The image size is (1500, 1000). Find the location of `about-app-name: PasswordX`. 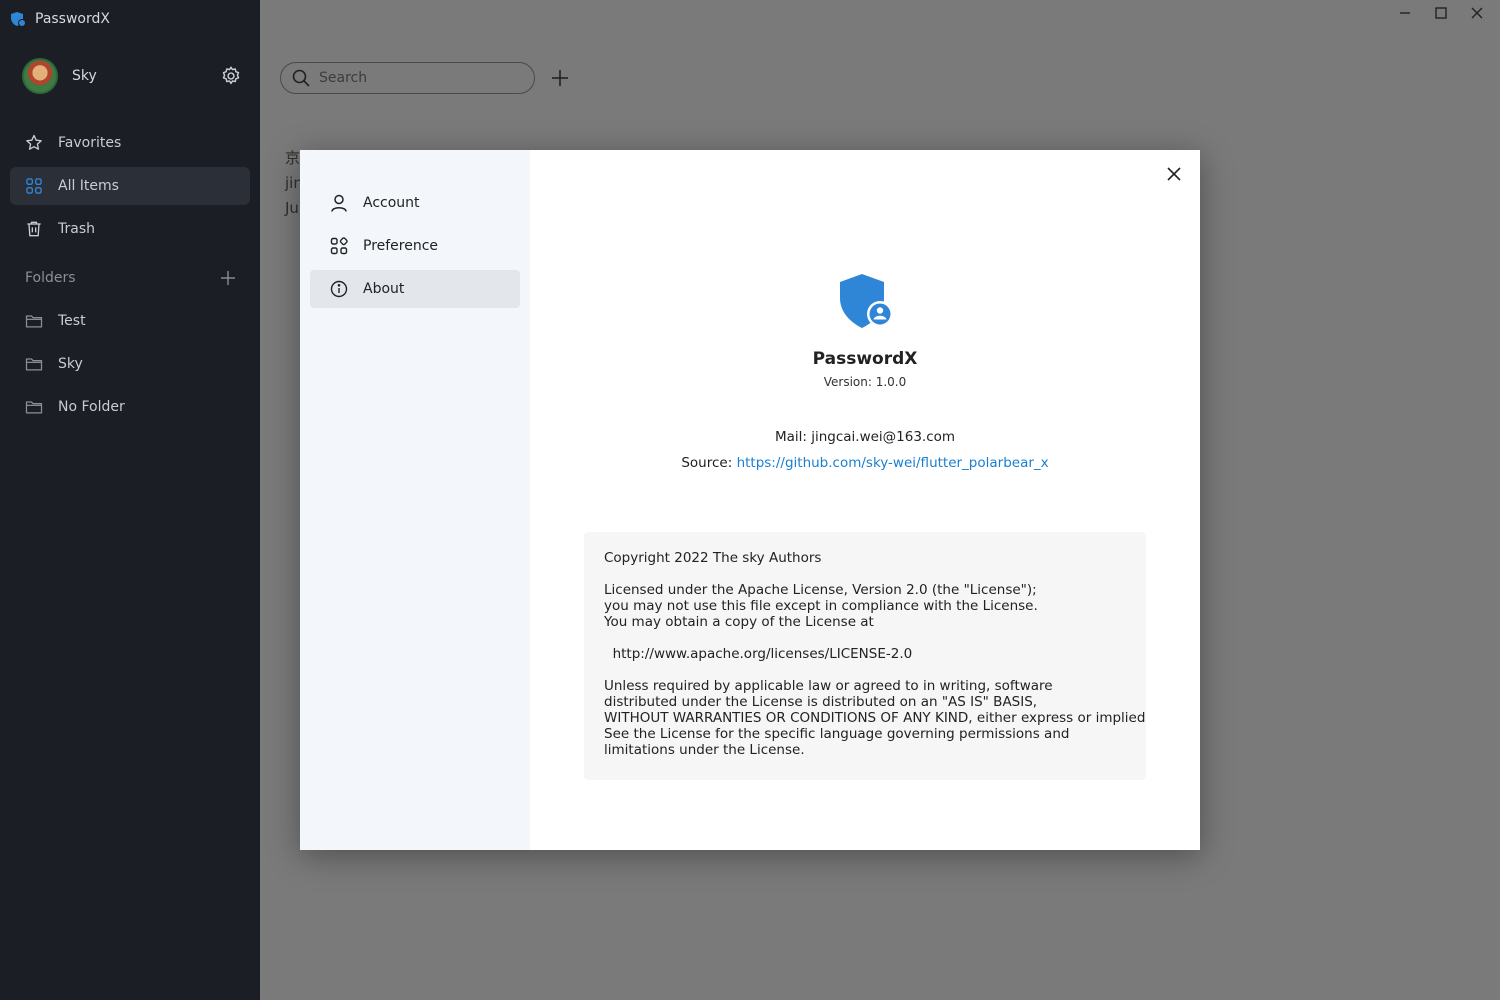

about-app-name: PasswordX is located at coordinates (865, 359).